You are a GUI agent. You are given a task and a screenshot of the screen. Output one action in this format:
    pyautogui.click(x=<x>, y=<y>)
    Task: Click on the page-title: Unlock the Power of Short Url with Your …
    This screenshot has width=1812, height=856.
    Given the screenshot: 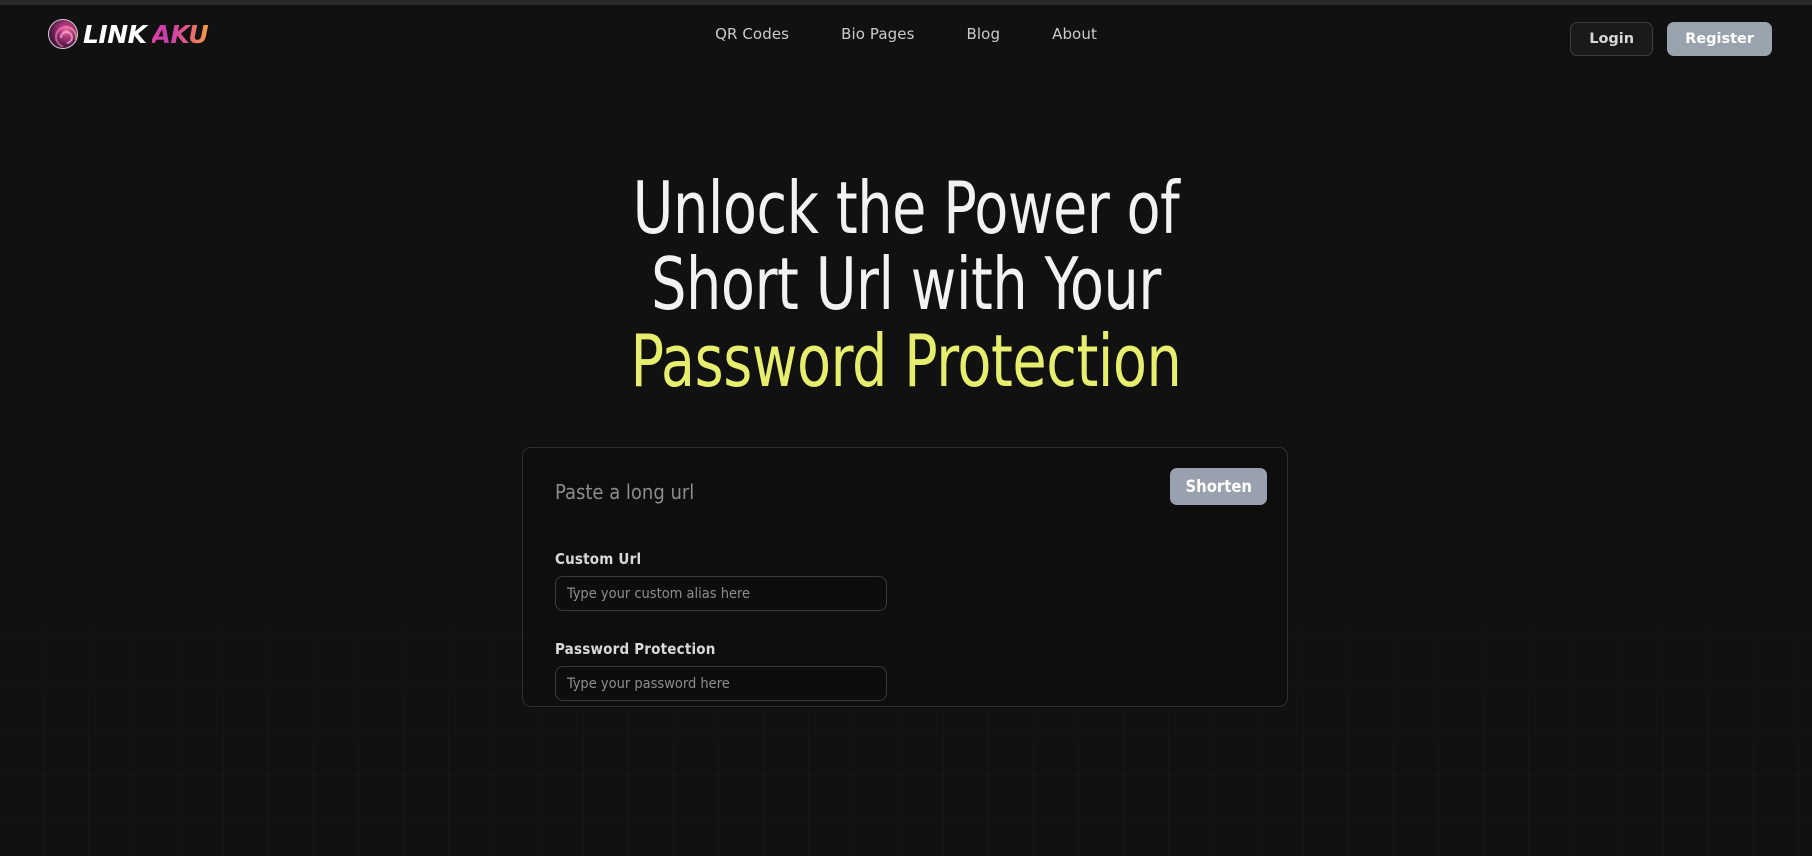 What is the action you would take?
    pyautogui.click(x=905, y=284)
    